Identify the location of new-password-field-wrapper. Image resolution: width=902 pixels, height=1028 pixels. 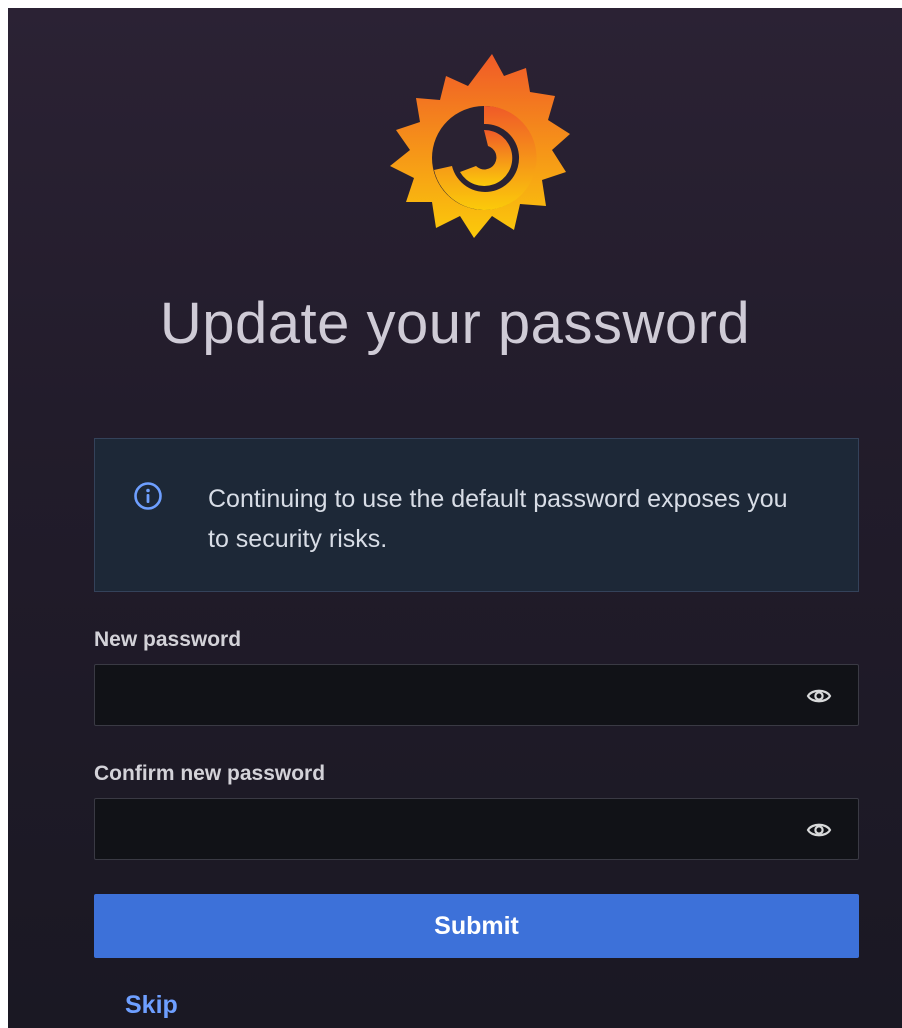
(476, 695).